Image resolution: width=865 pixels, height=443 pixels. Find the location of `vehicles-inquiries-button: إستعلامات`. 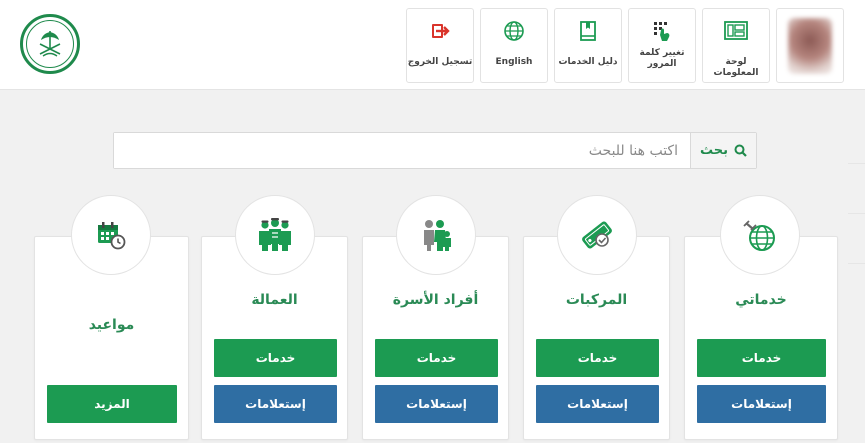

vehicles-inquiries-button: إستعلامات is located at coordinates (597, 404).